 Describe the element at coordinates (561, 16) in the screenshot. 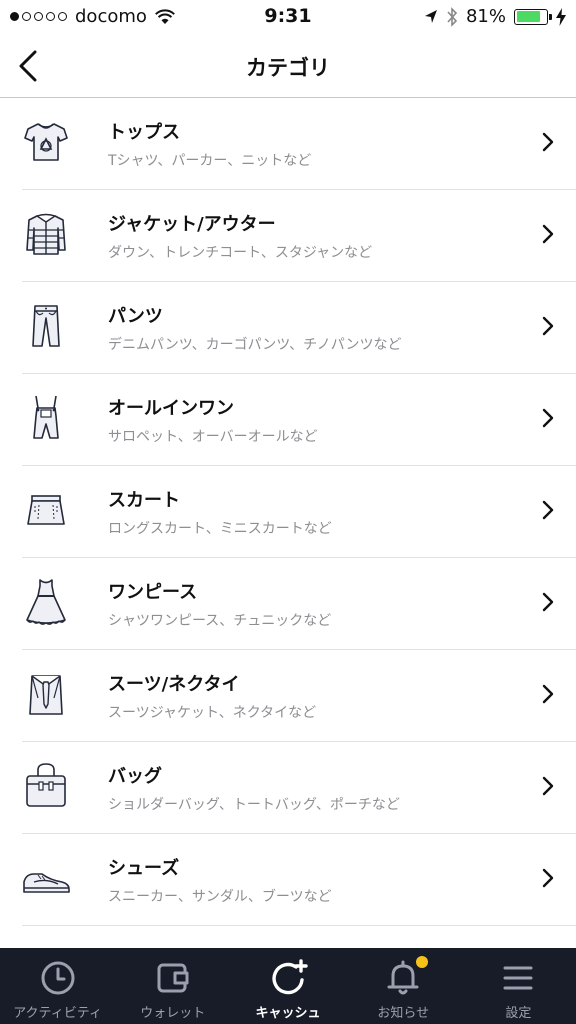

I see `charging-bolt-icon` at that location.